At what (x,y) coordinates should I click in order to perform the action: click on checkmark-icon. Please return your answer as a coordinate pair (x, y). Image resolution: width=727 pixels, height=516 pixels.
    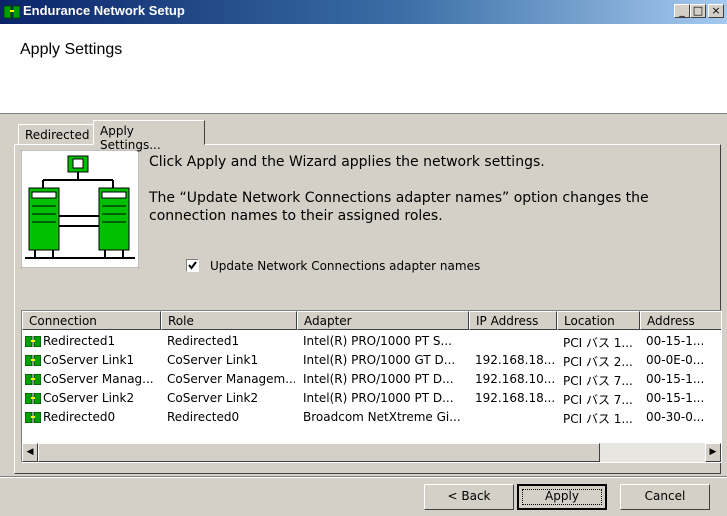
    Looking at the image, I should click on (192, 265).